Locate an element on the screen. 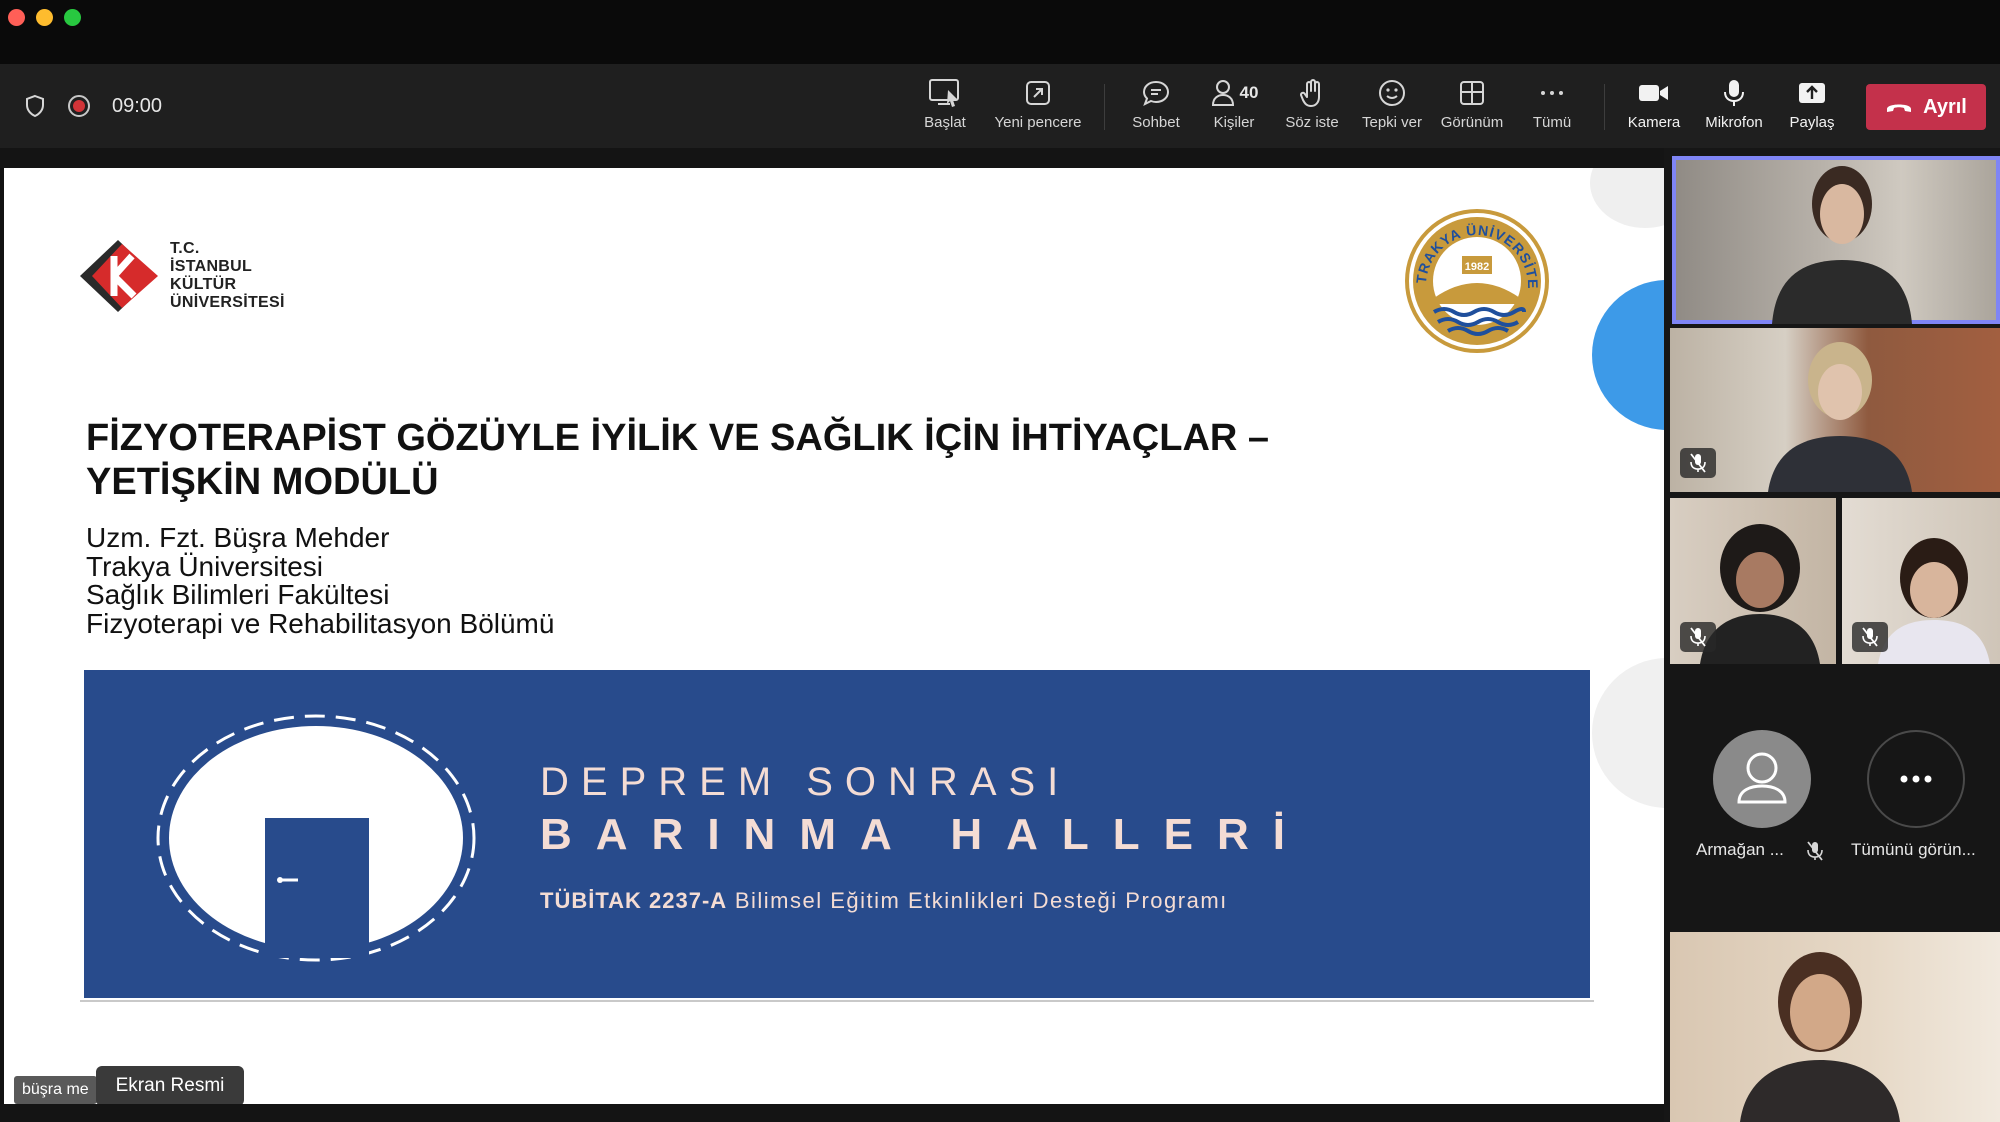  window-title-bar is located at coordinates (1000, 32).